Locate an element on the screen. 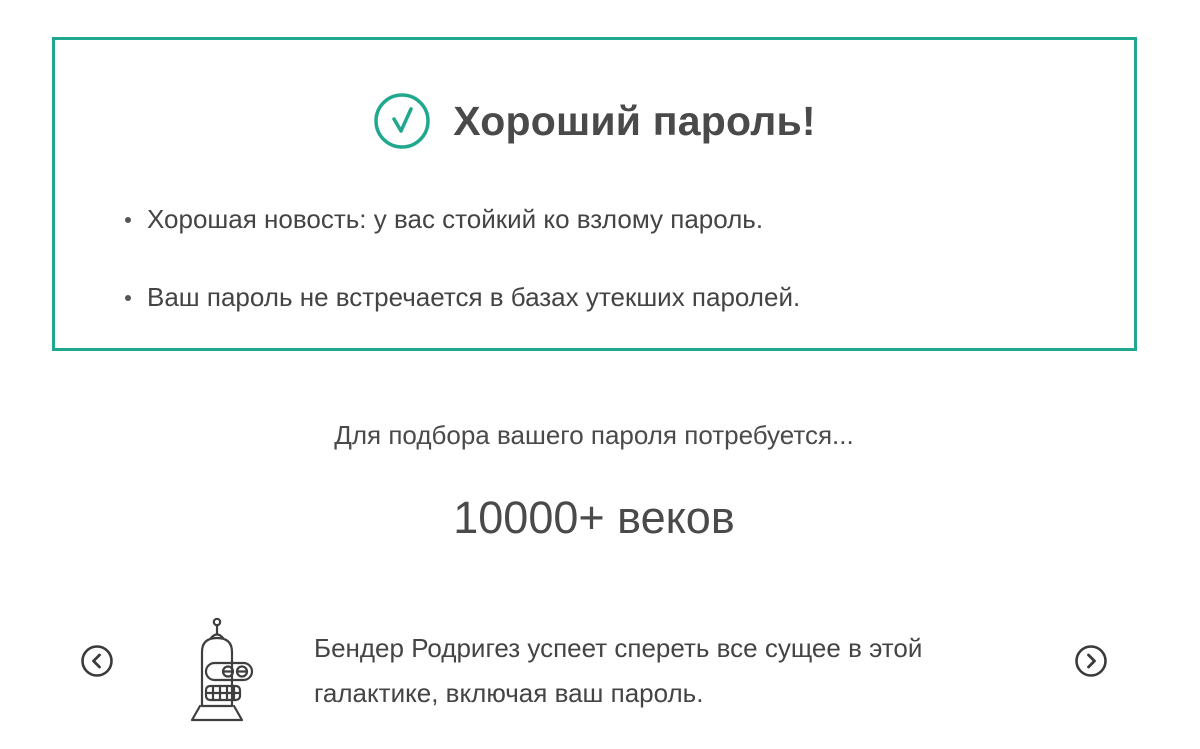  chevron-left-circle-icon is located at coordinates (97, 661).